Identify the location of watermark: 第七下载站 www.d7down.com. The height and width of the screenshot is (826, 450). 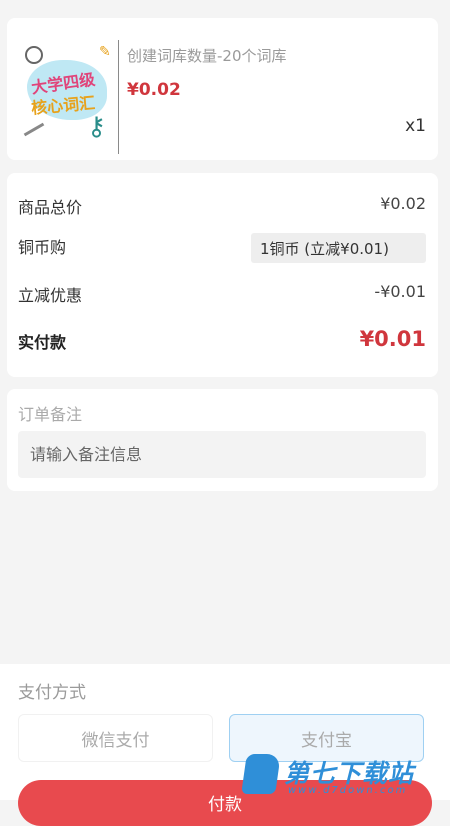
(342, 775).